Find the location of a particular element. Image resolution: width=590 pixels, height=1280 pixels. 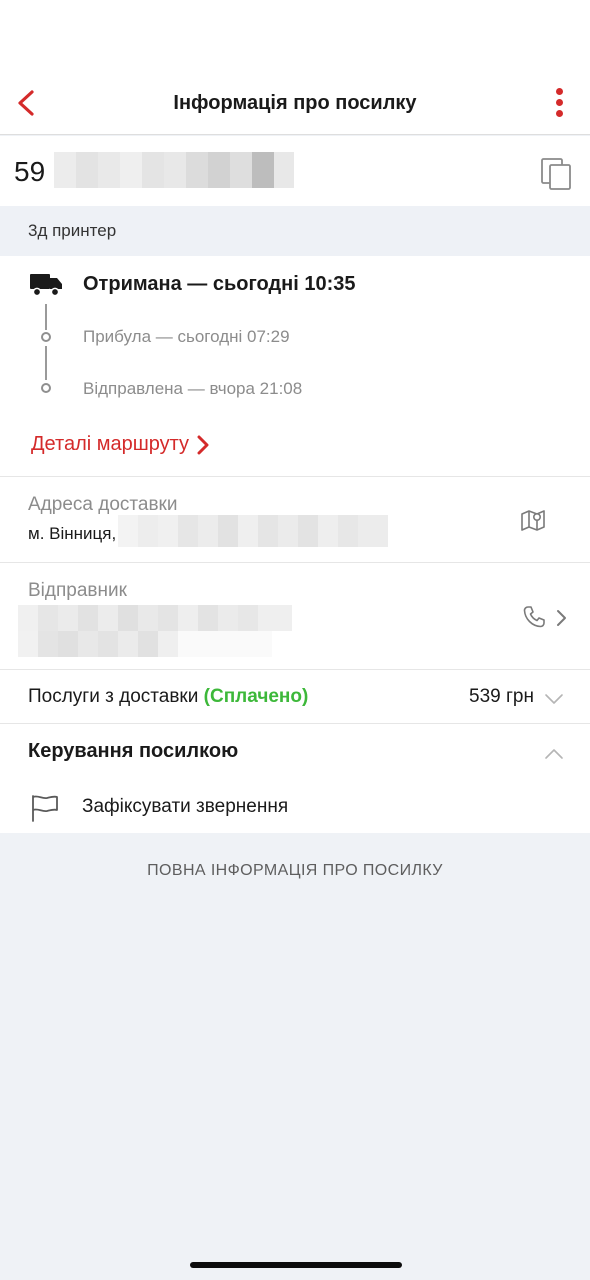

status-history-item: Прибула — сьогодні 07:29 is located at coordinates (186, 336).